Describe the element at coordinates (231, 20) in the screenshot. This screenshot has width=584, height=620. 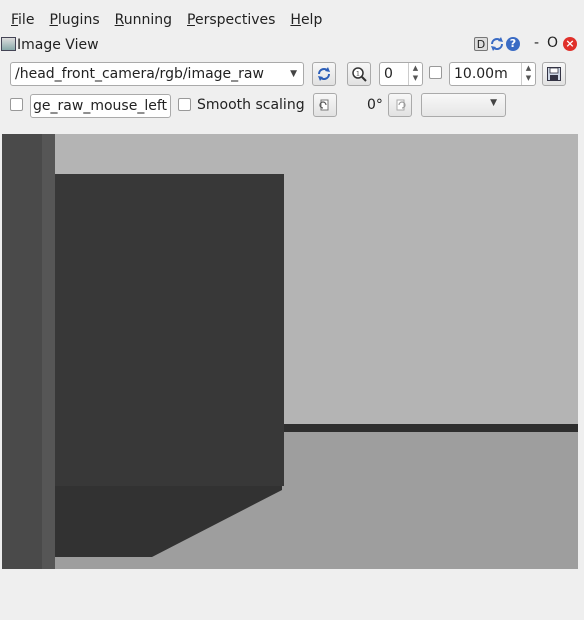
I see `menu-perspectives: Perspectives` at that location.